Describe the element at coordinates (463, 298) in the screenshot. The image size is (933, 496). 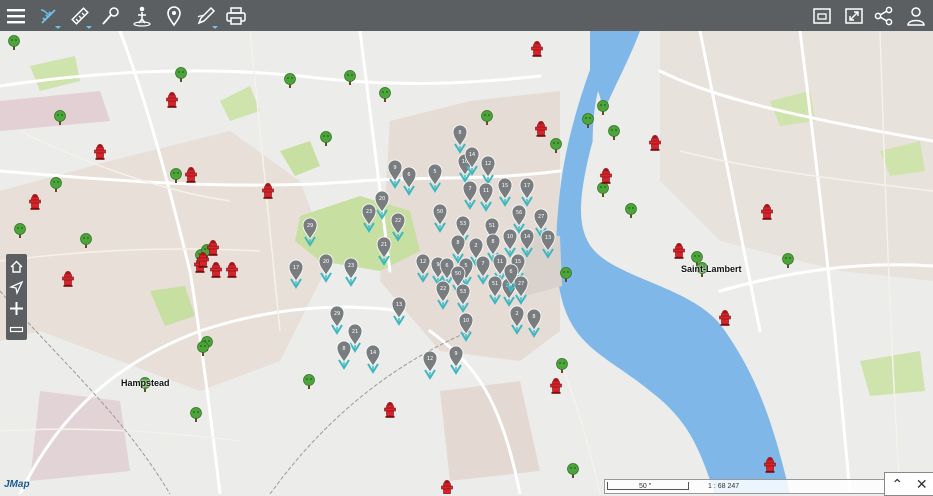
I see `cluster-marker: 53` at that location.